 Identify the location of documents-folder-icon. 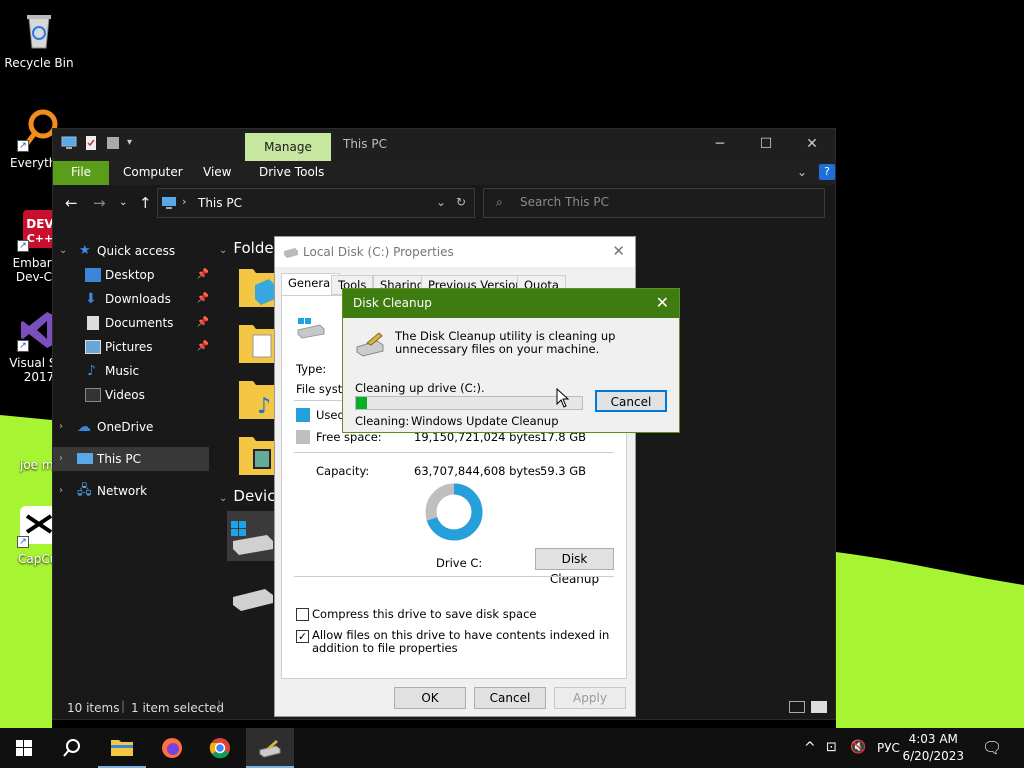
(257, 342).